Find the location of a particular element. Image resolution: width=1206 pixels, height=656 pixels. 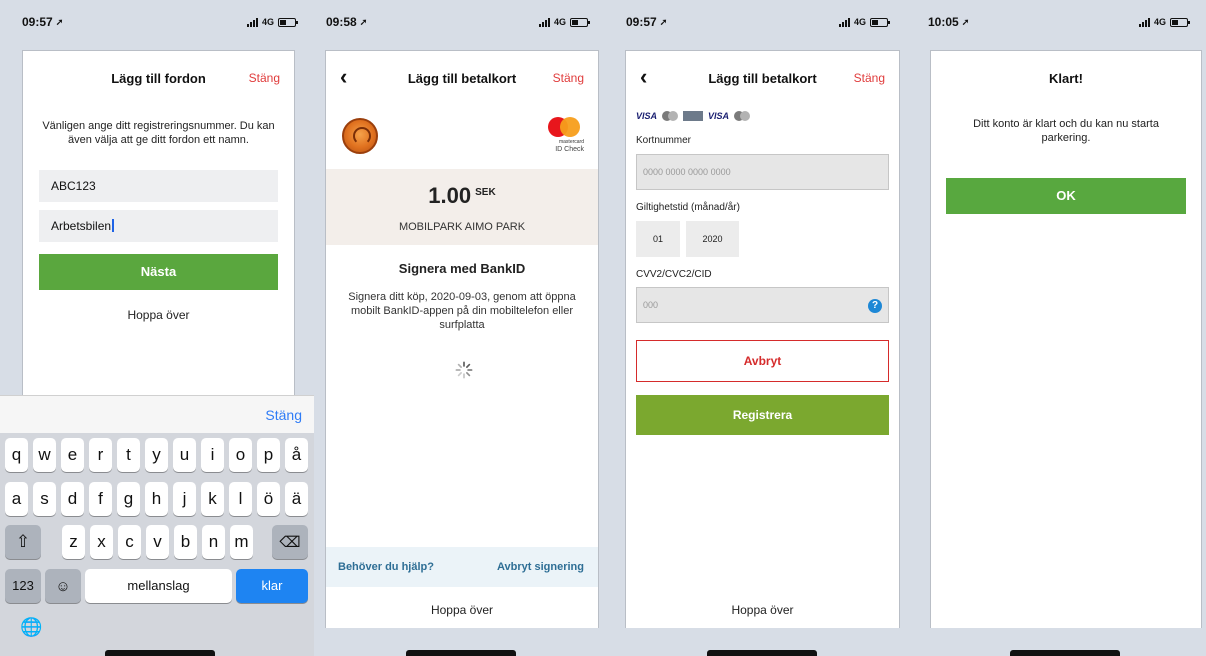

key: x is located at coordinates (101, 542).